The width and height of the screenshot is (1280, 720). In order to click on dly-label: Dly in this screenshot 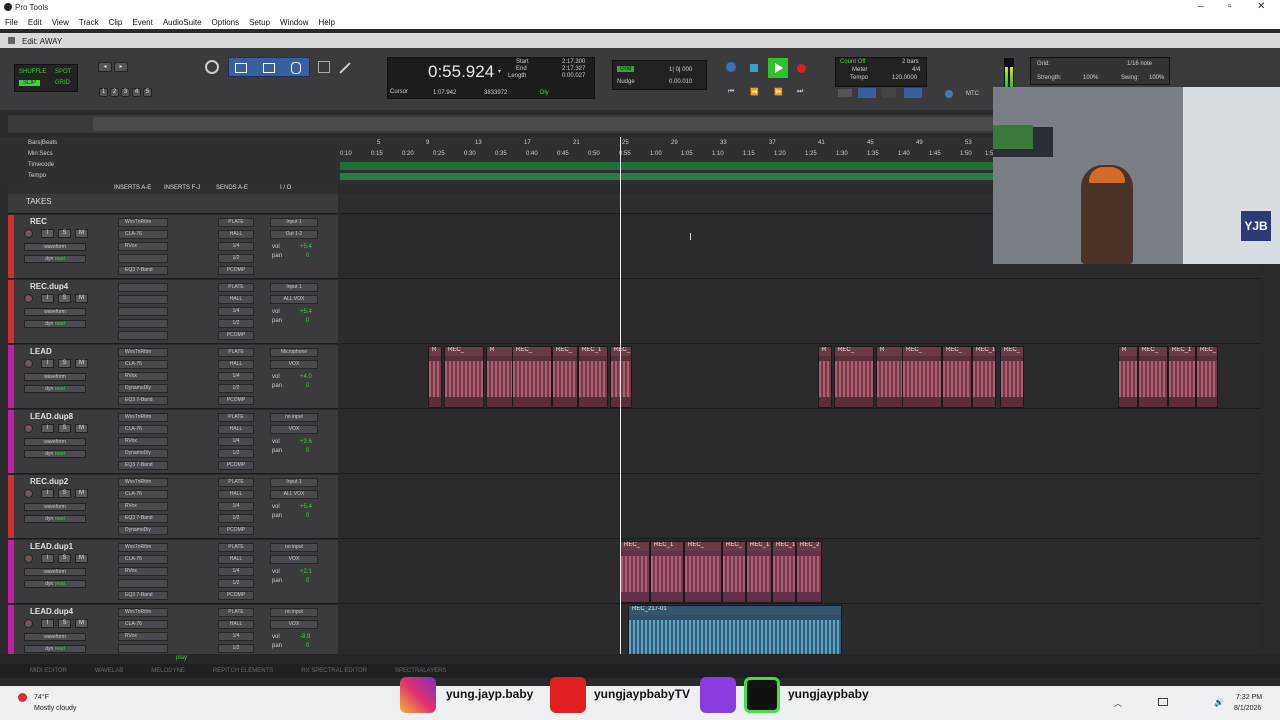, I will do `click(544, 93)`.